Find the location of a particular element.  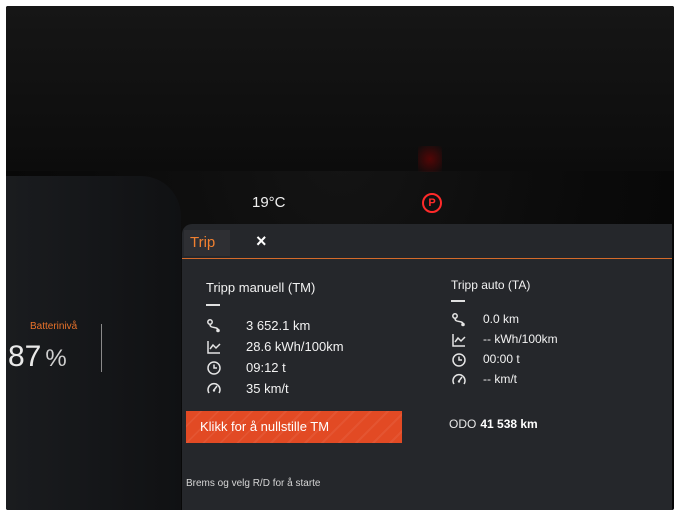

start-hint: Brems og velg R/D for å starte is located at coordinates (253, 483).